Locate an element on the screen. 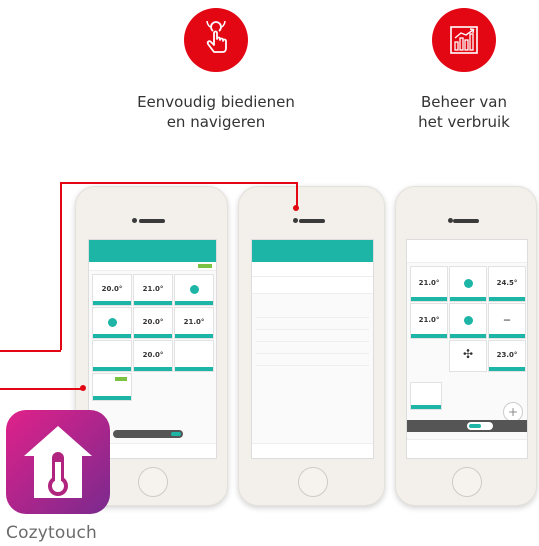  tile-temp-2: 24.5° is located at coordinates (507, 283).